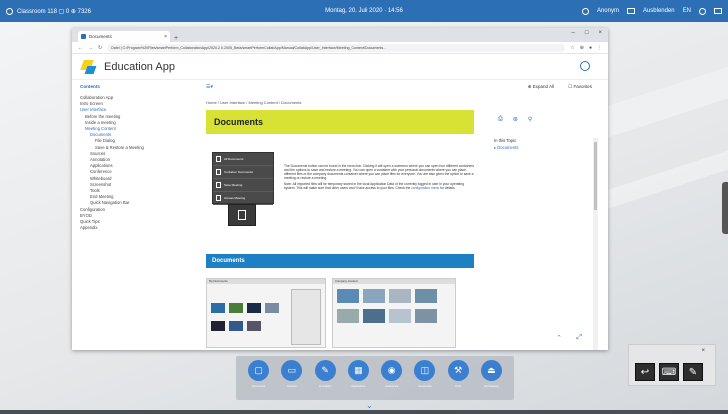 The width and height of the screenshot is (728, 414). What do you see at coordinates (325, 386) in the screenshot?
I see `dock-label: Annotation` at bounding box center [325, 386].